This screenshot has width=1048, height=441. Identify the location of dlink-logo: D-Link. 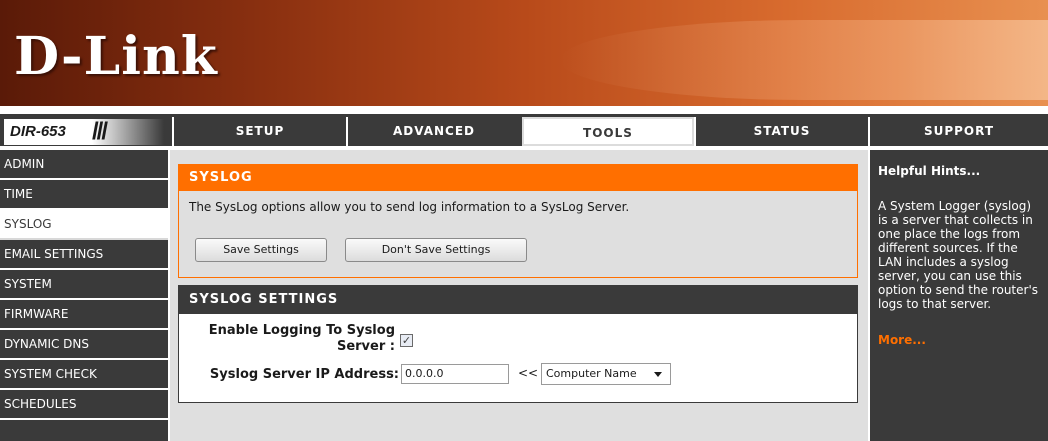
(116, 56).